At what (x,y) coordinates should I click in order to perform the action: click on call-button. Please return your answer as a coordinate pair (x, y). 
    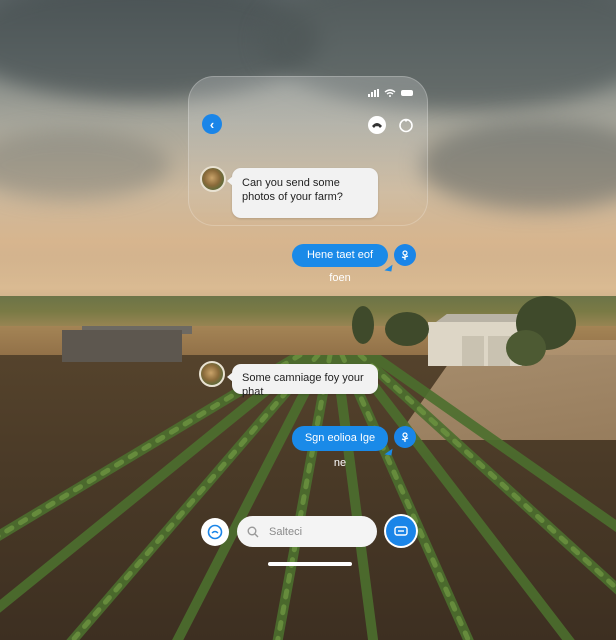
    Looking at the image, I should click on (377, 125).